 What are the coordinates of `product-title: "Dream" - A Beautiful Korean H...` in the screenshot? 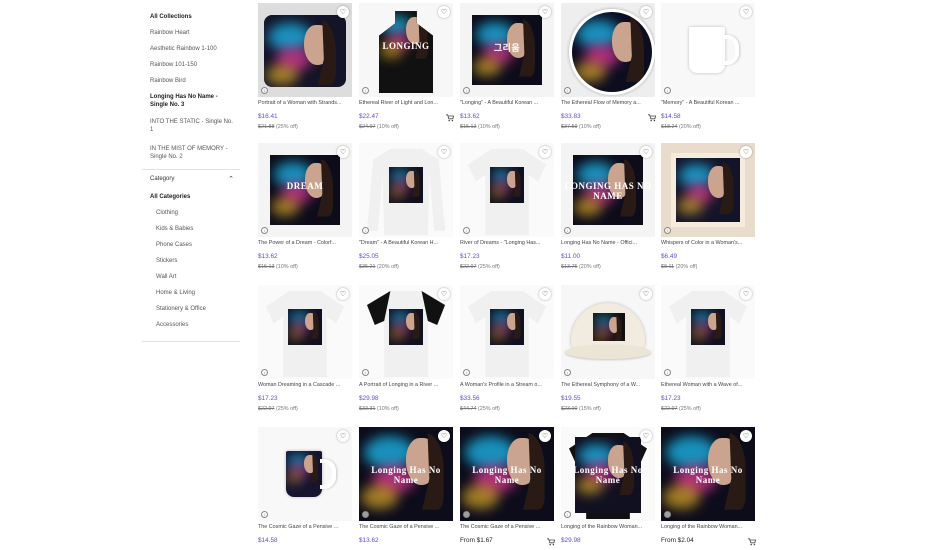 It's located at (406, 243).